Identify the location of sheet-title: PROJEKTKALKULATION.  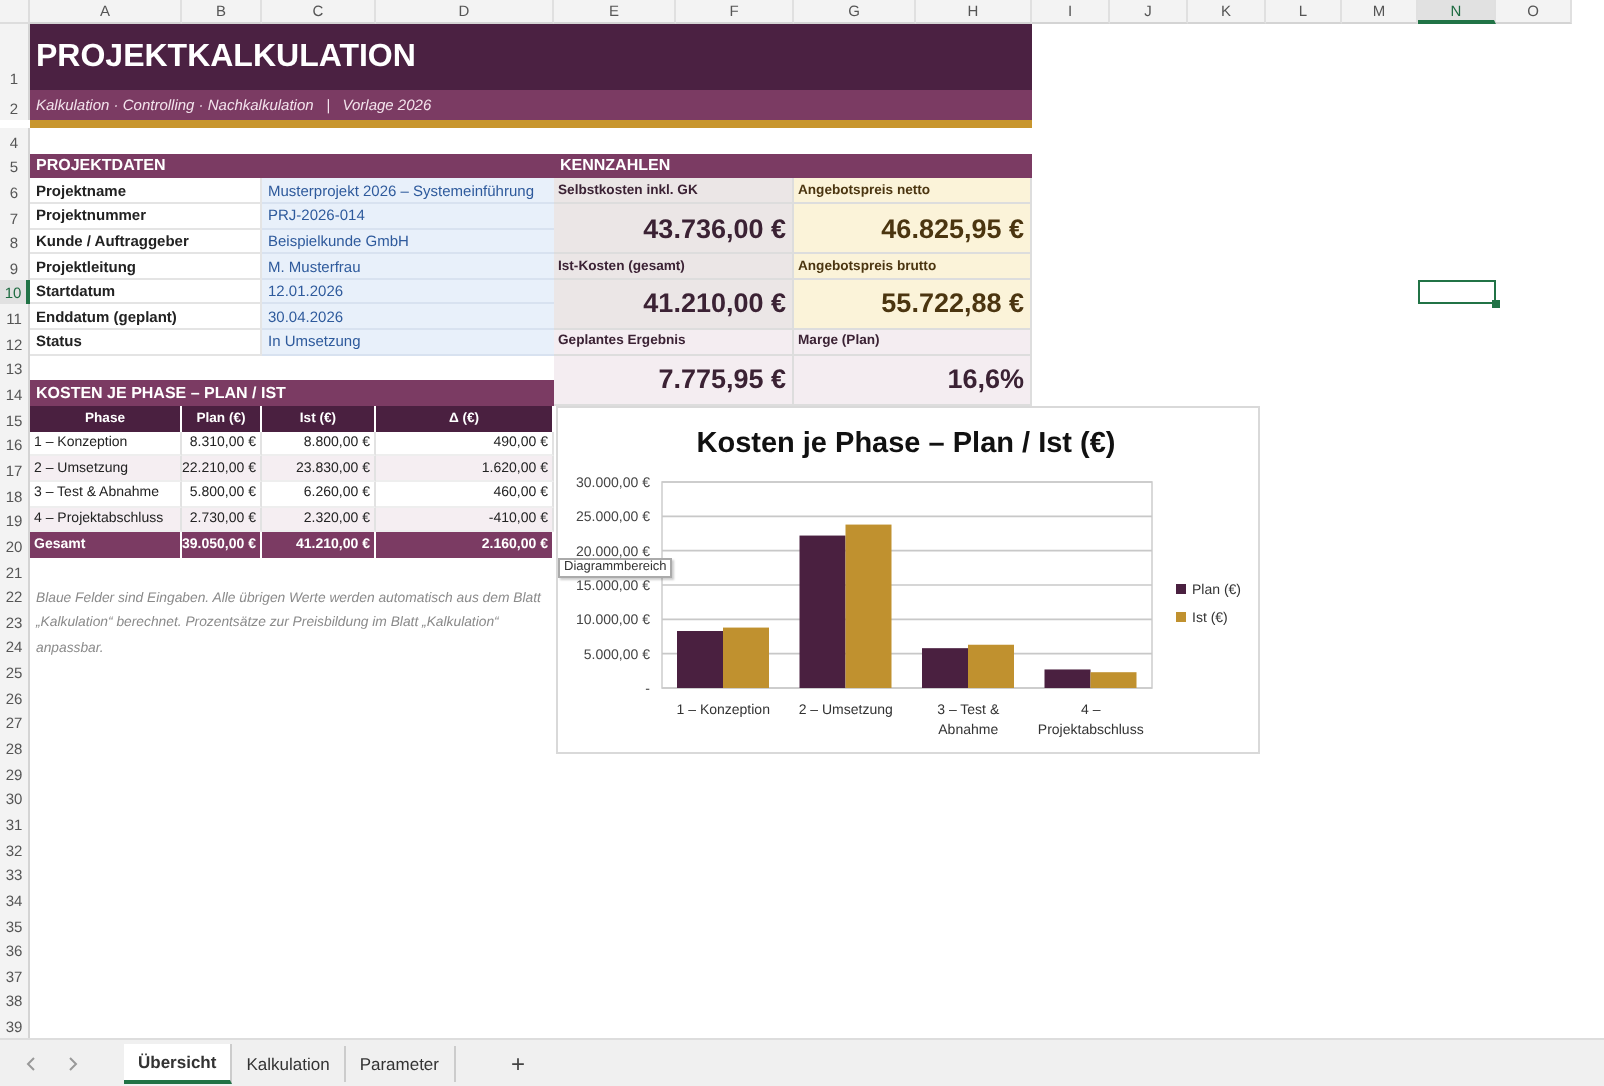
(531, 57).